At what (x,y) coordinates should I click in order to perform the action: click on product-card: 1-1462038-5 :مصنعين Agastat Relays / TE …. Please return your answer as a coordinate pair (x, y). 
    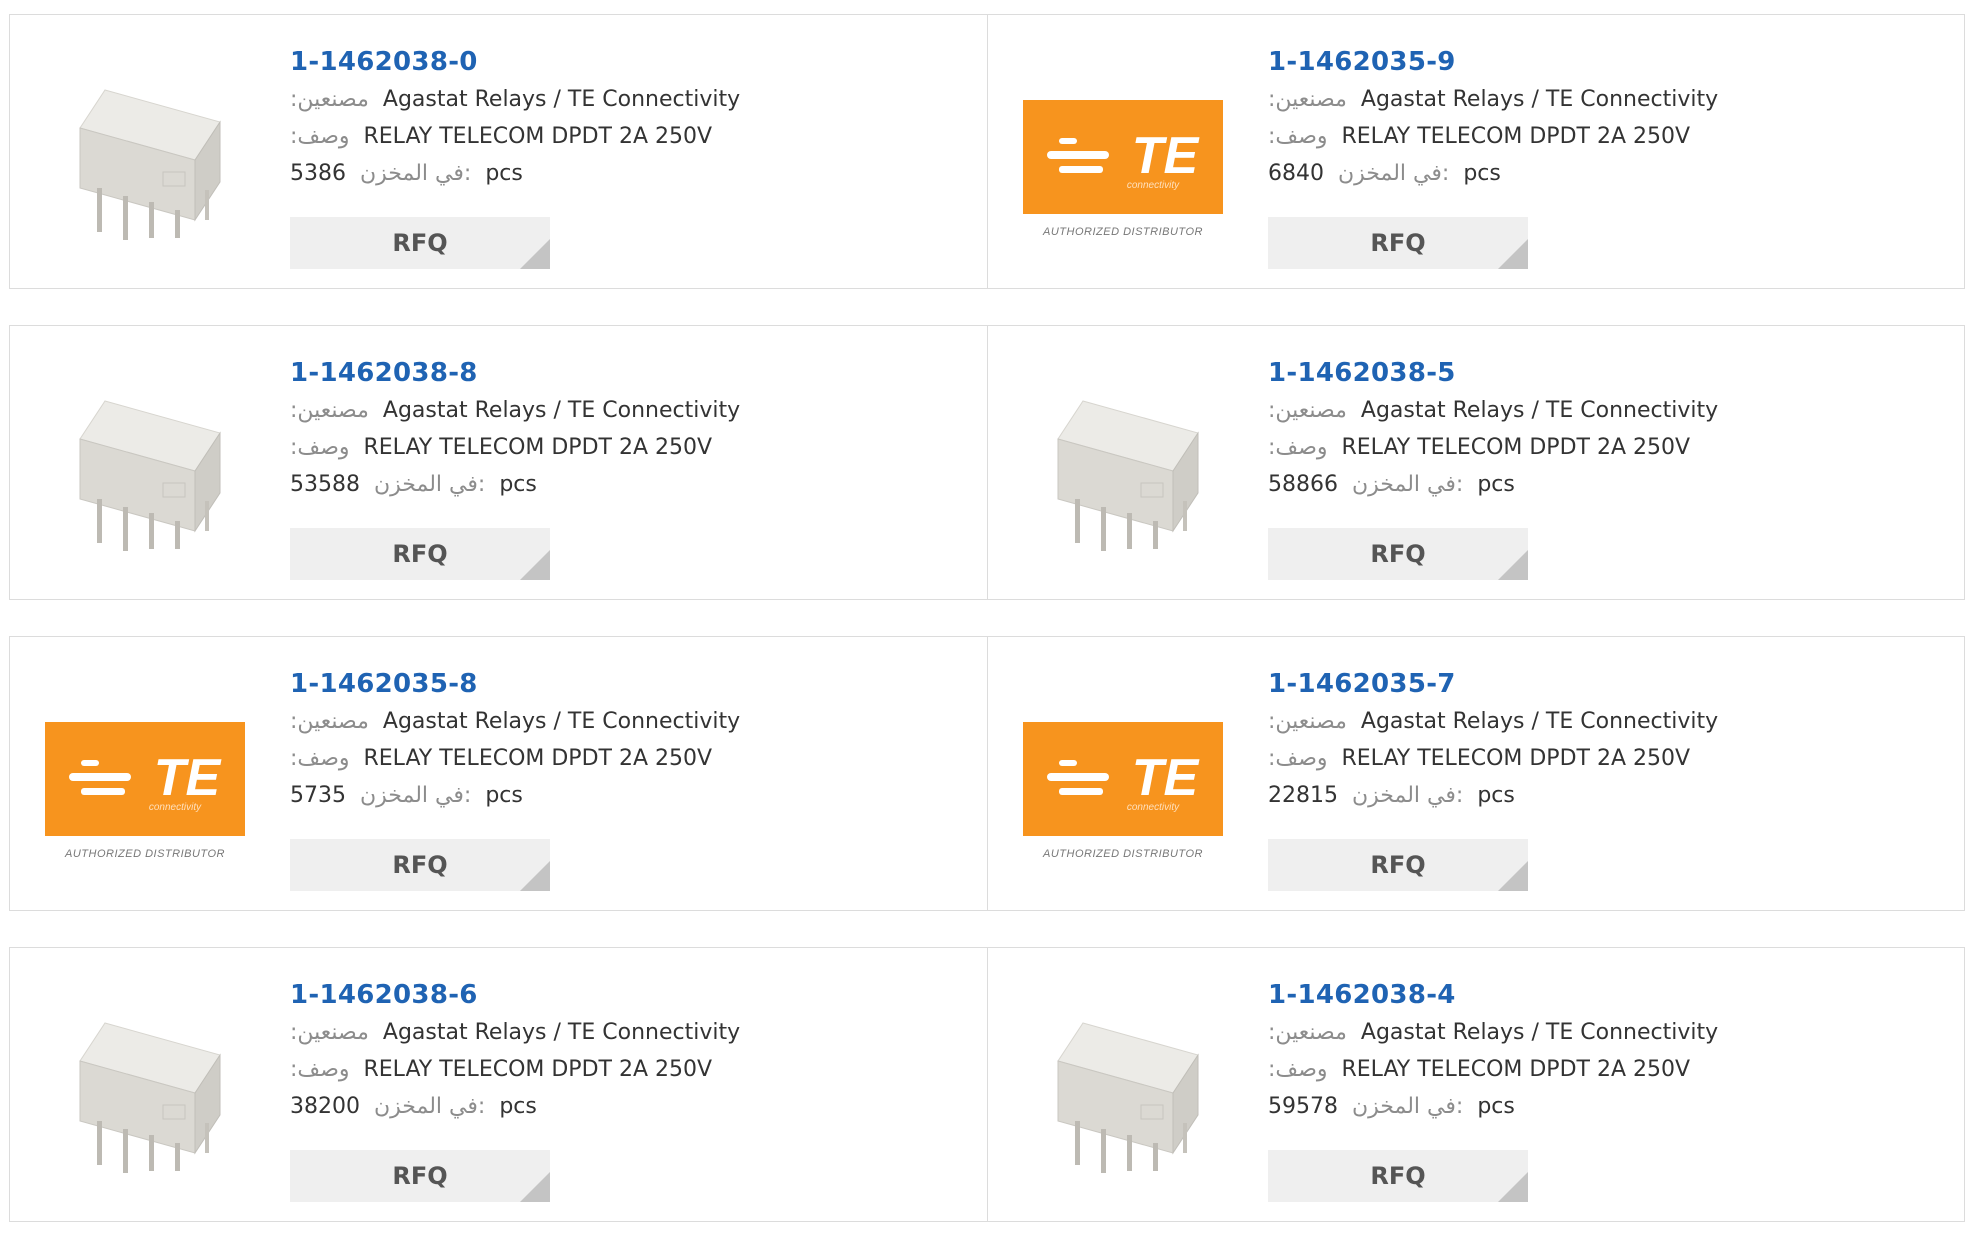
    Looking at the image, I should click on (1475, 462).